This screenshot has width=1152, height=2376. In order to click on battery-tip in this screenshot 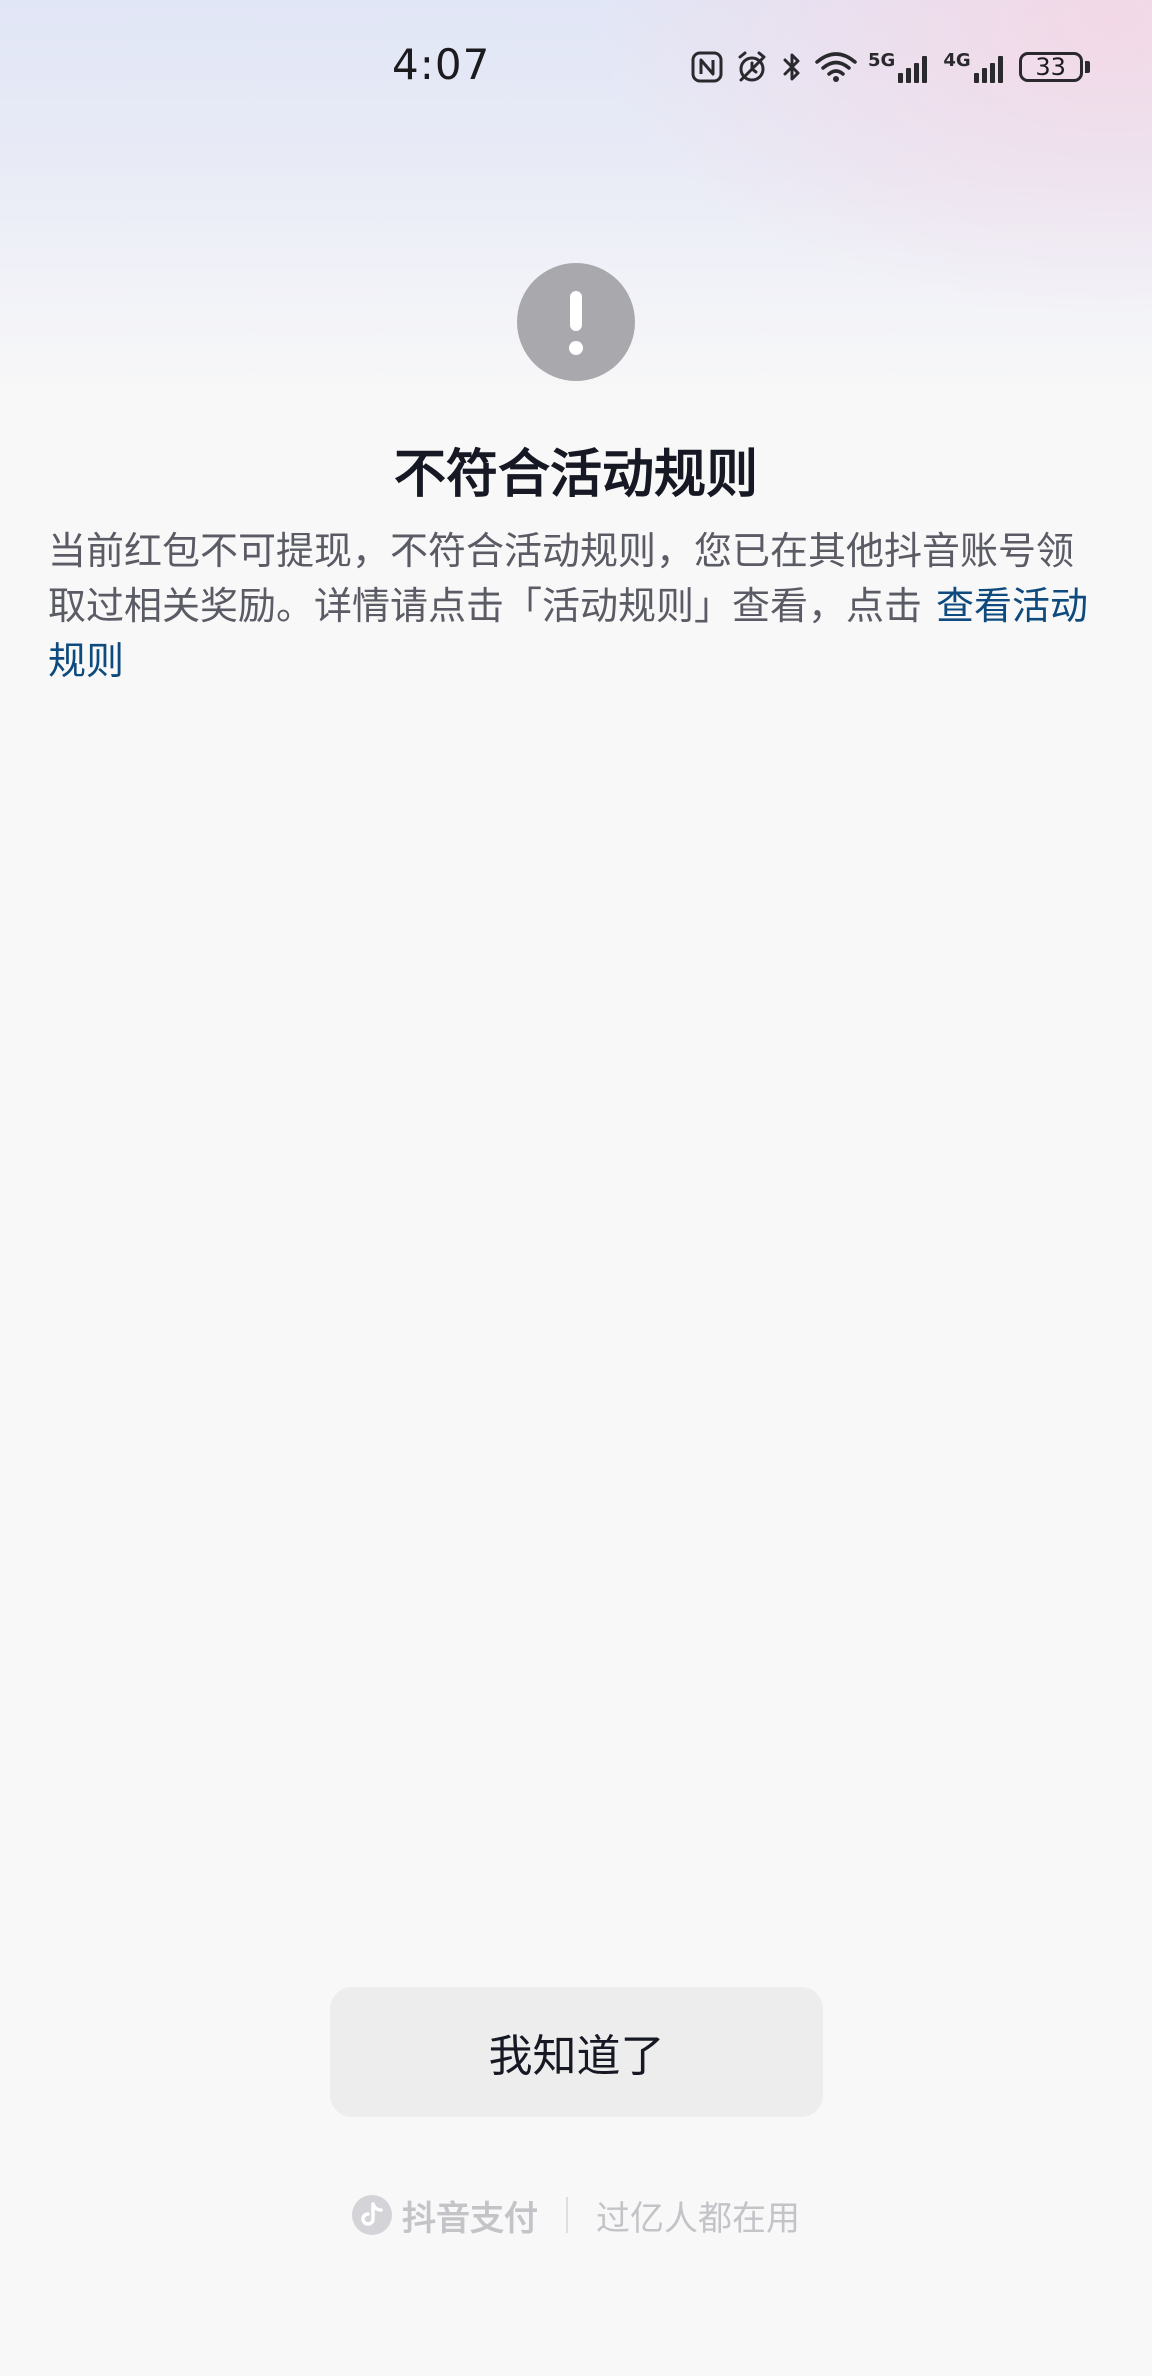, I will do `click(1087, 67)`.